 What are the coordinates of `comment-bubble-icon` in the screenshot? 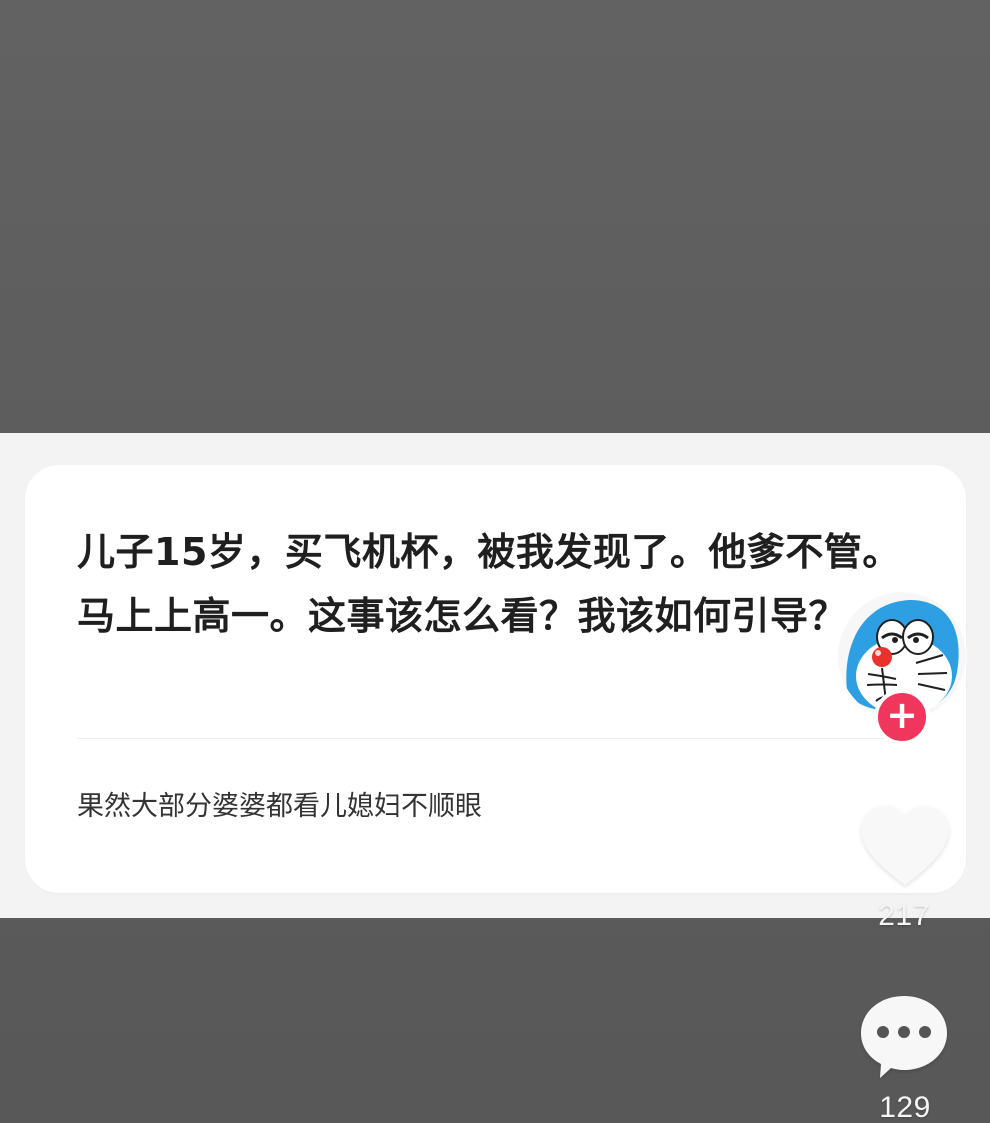 It's located at (904, 1037).